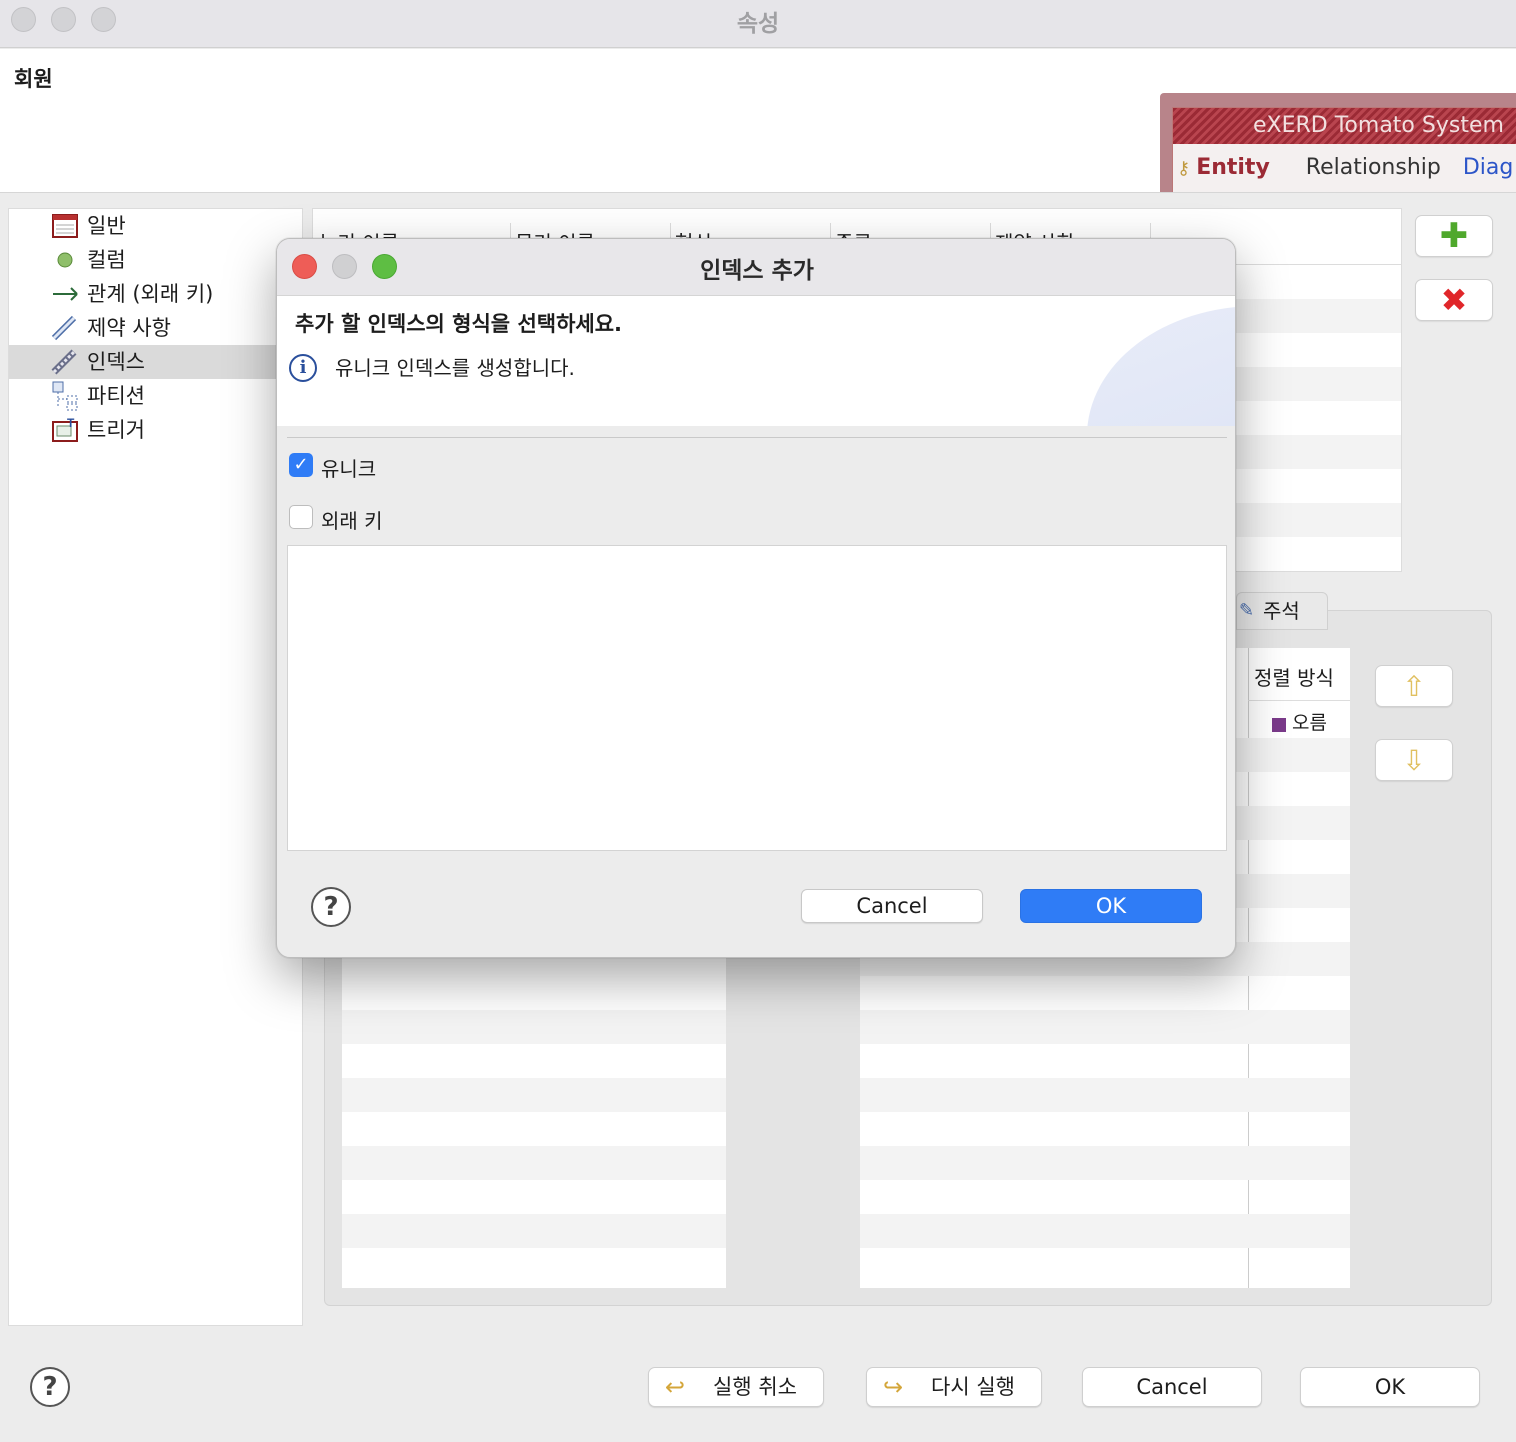  I want to click on plus-icon: ✚, so click(1454, 236).